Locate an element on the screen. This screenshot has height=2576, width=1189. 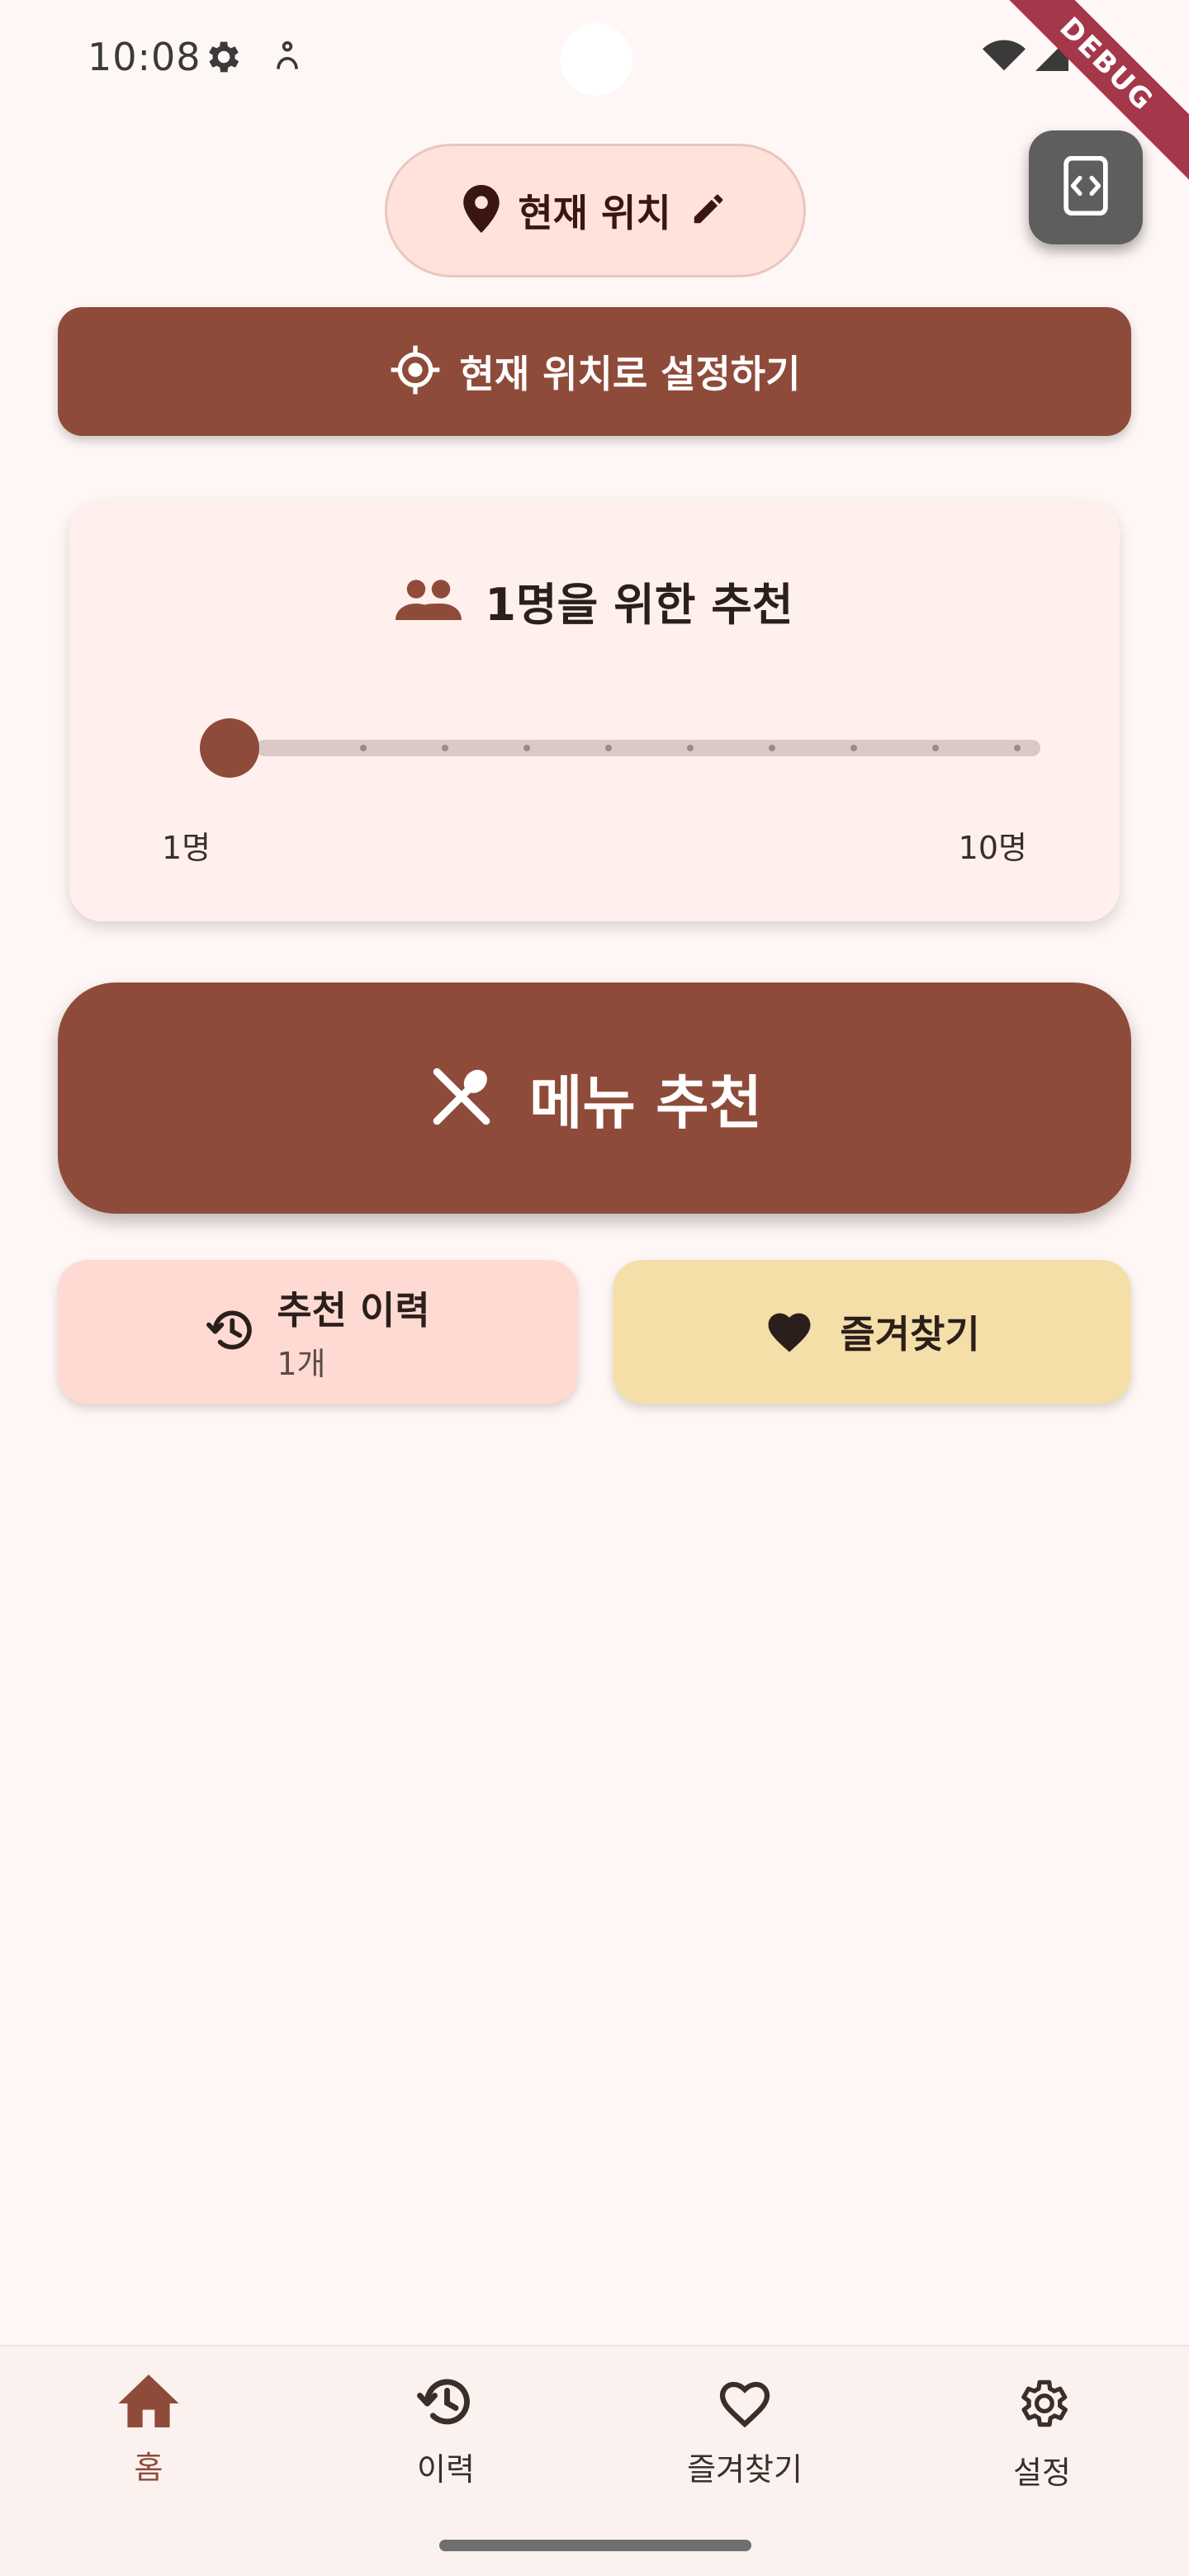
nav-item-settings: 설정 is located at coordinates (1042, 2434).